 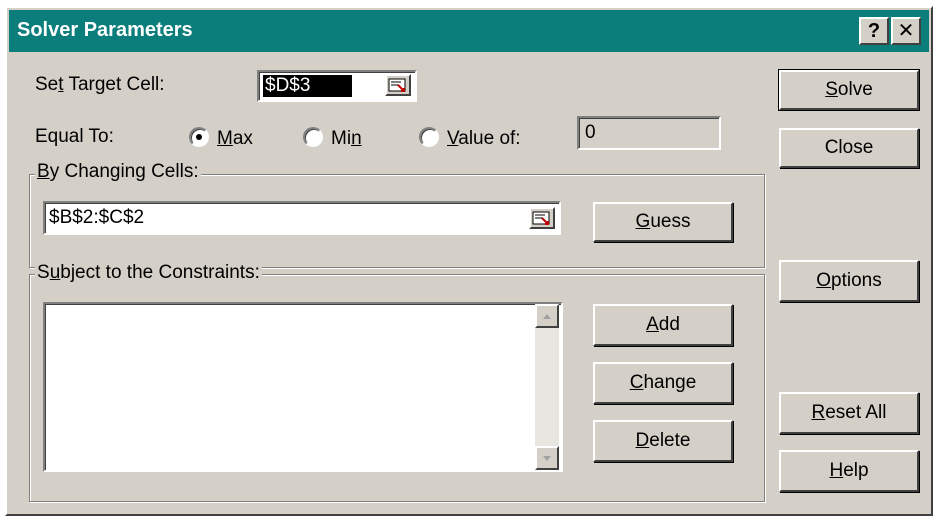 I want to click on options-button-label: Options, so click(x=849, y=280).